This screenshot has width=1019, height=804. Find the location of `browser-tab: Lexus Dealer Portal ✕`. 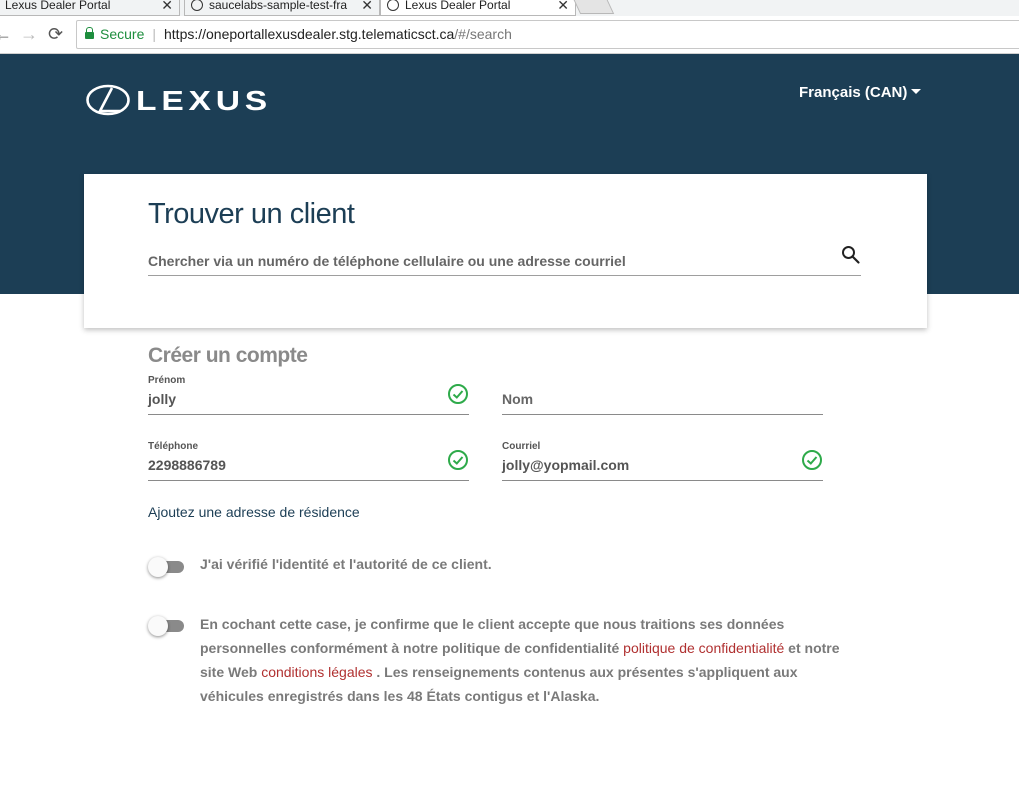

browser-tab: Lexus Dealer Portal ✕ is located at coordinates (90, 8).